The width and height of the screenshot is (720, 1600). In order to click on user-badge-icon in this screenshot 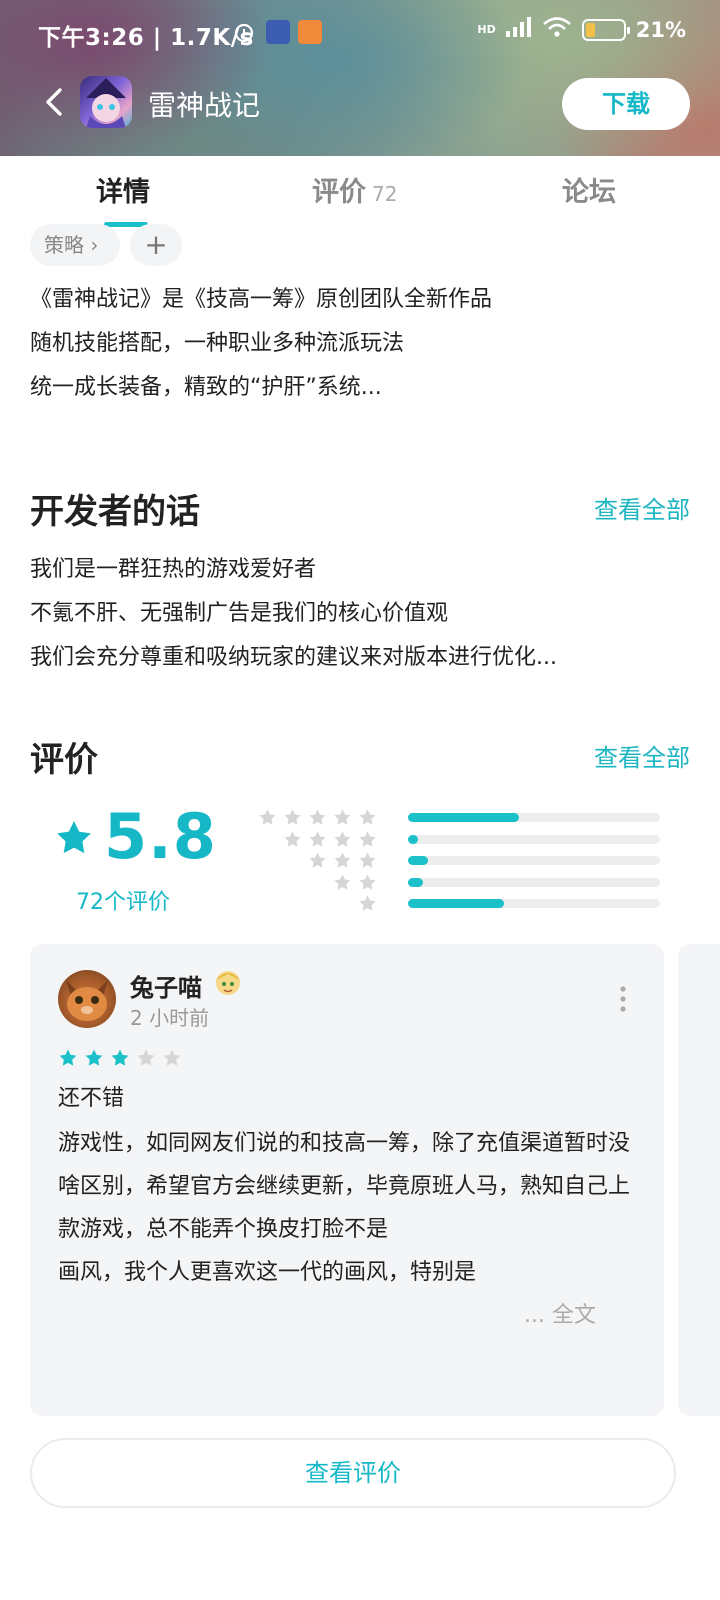, I will do `click(228, 982)`.